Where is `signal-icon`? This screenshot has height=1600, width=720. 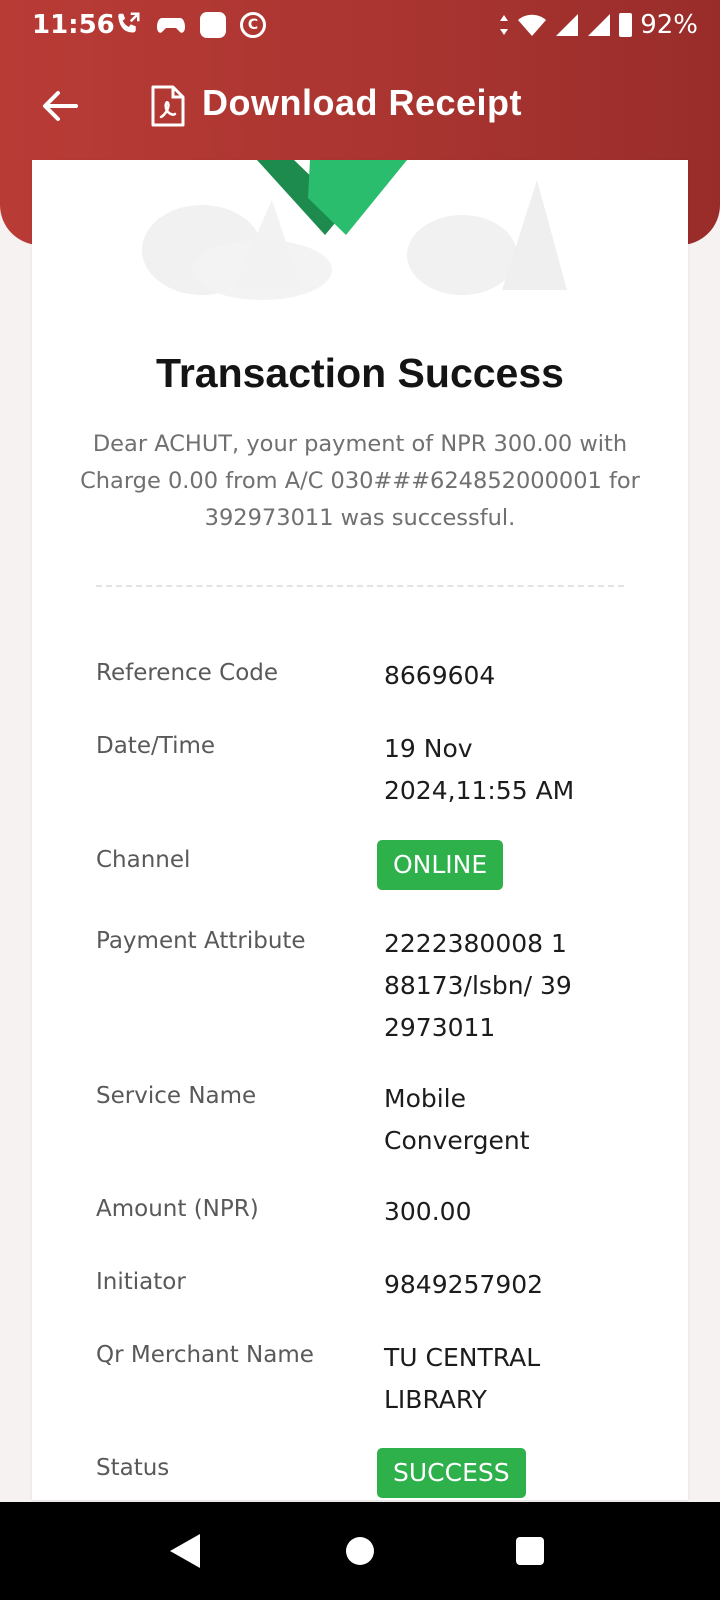 signal-icon is located at coordinates (567, 25).